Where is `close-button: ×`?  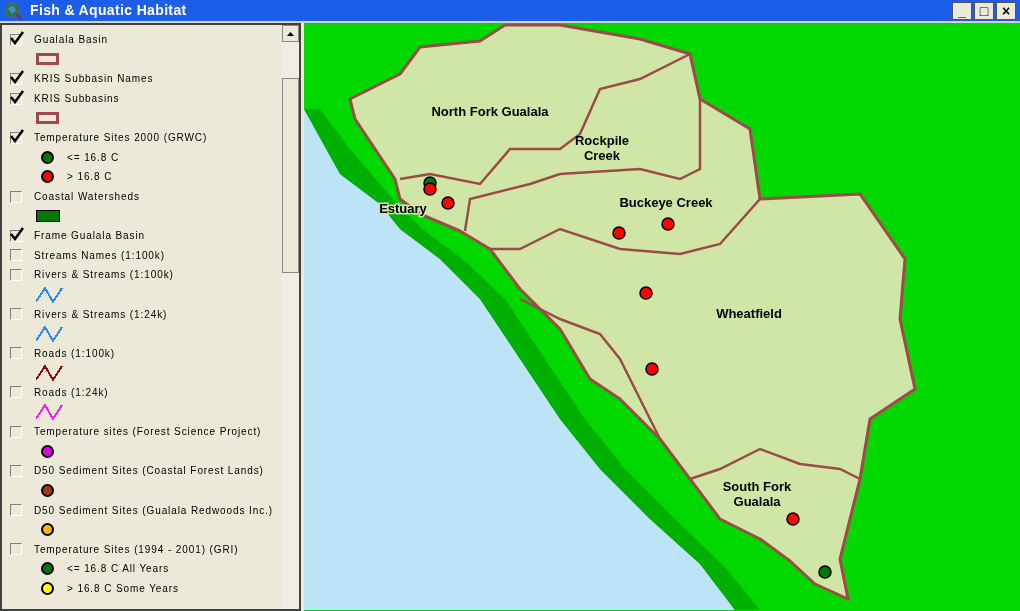
close-button: × is located at coordinates (1006, 10).